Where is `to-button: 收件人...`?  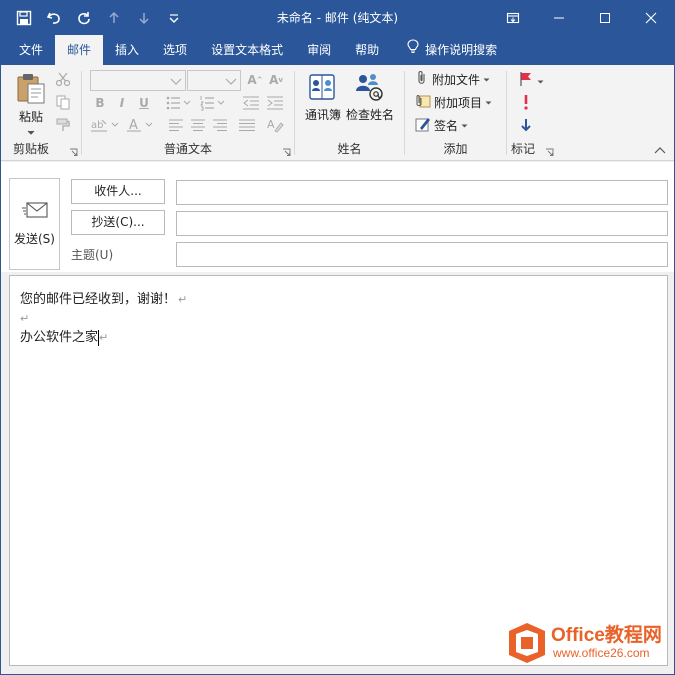 to-button: 收件人... is located at coordinates (118, 191).